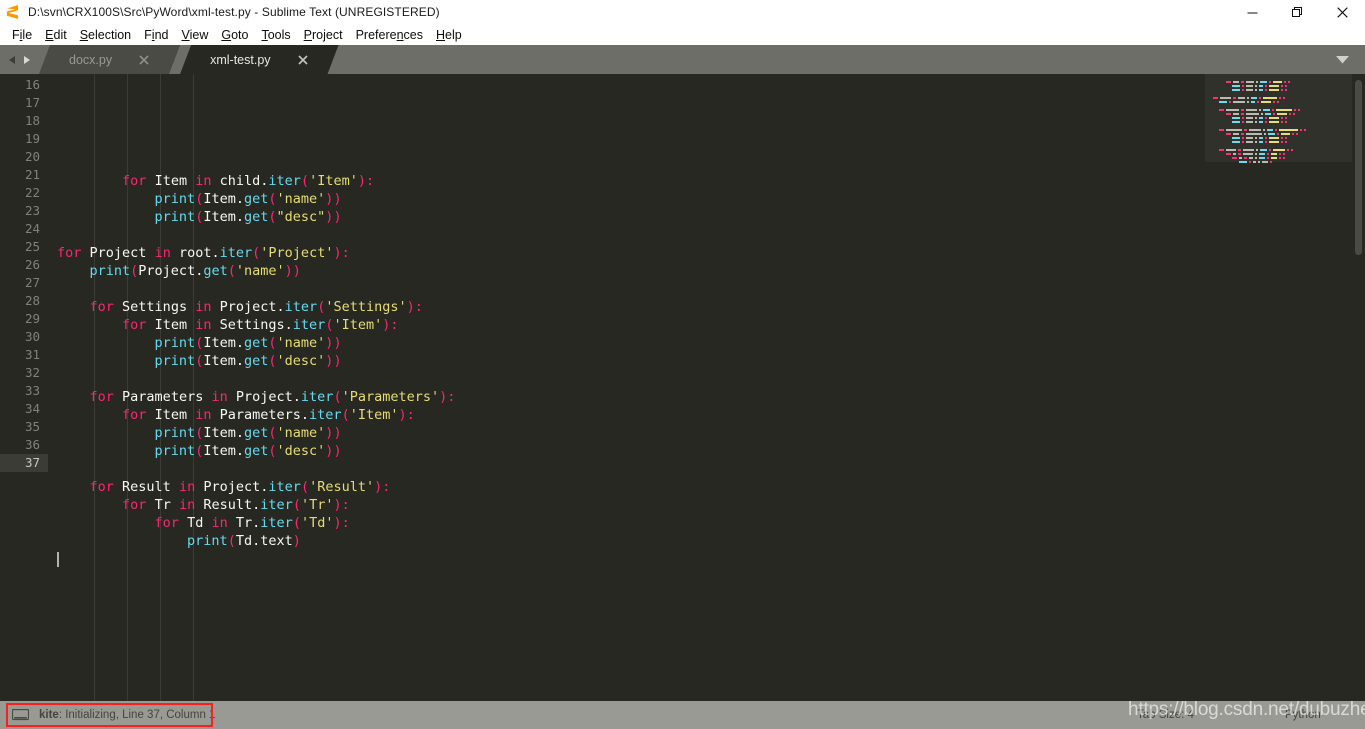 The width and height of the screenshot is (1365, 729). I want to click on menu-item-project: Project, so click(324, 35).